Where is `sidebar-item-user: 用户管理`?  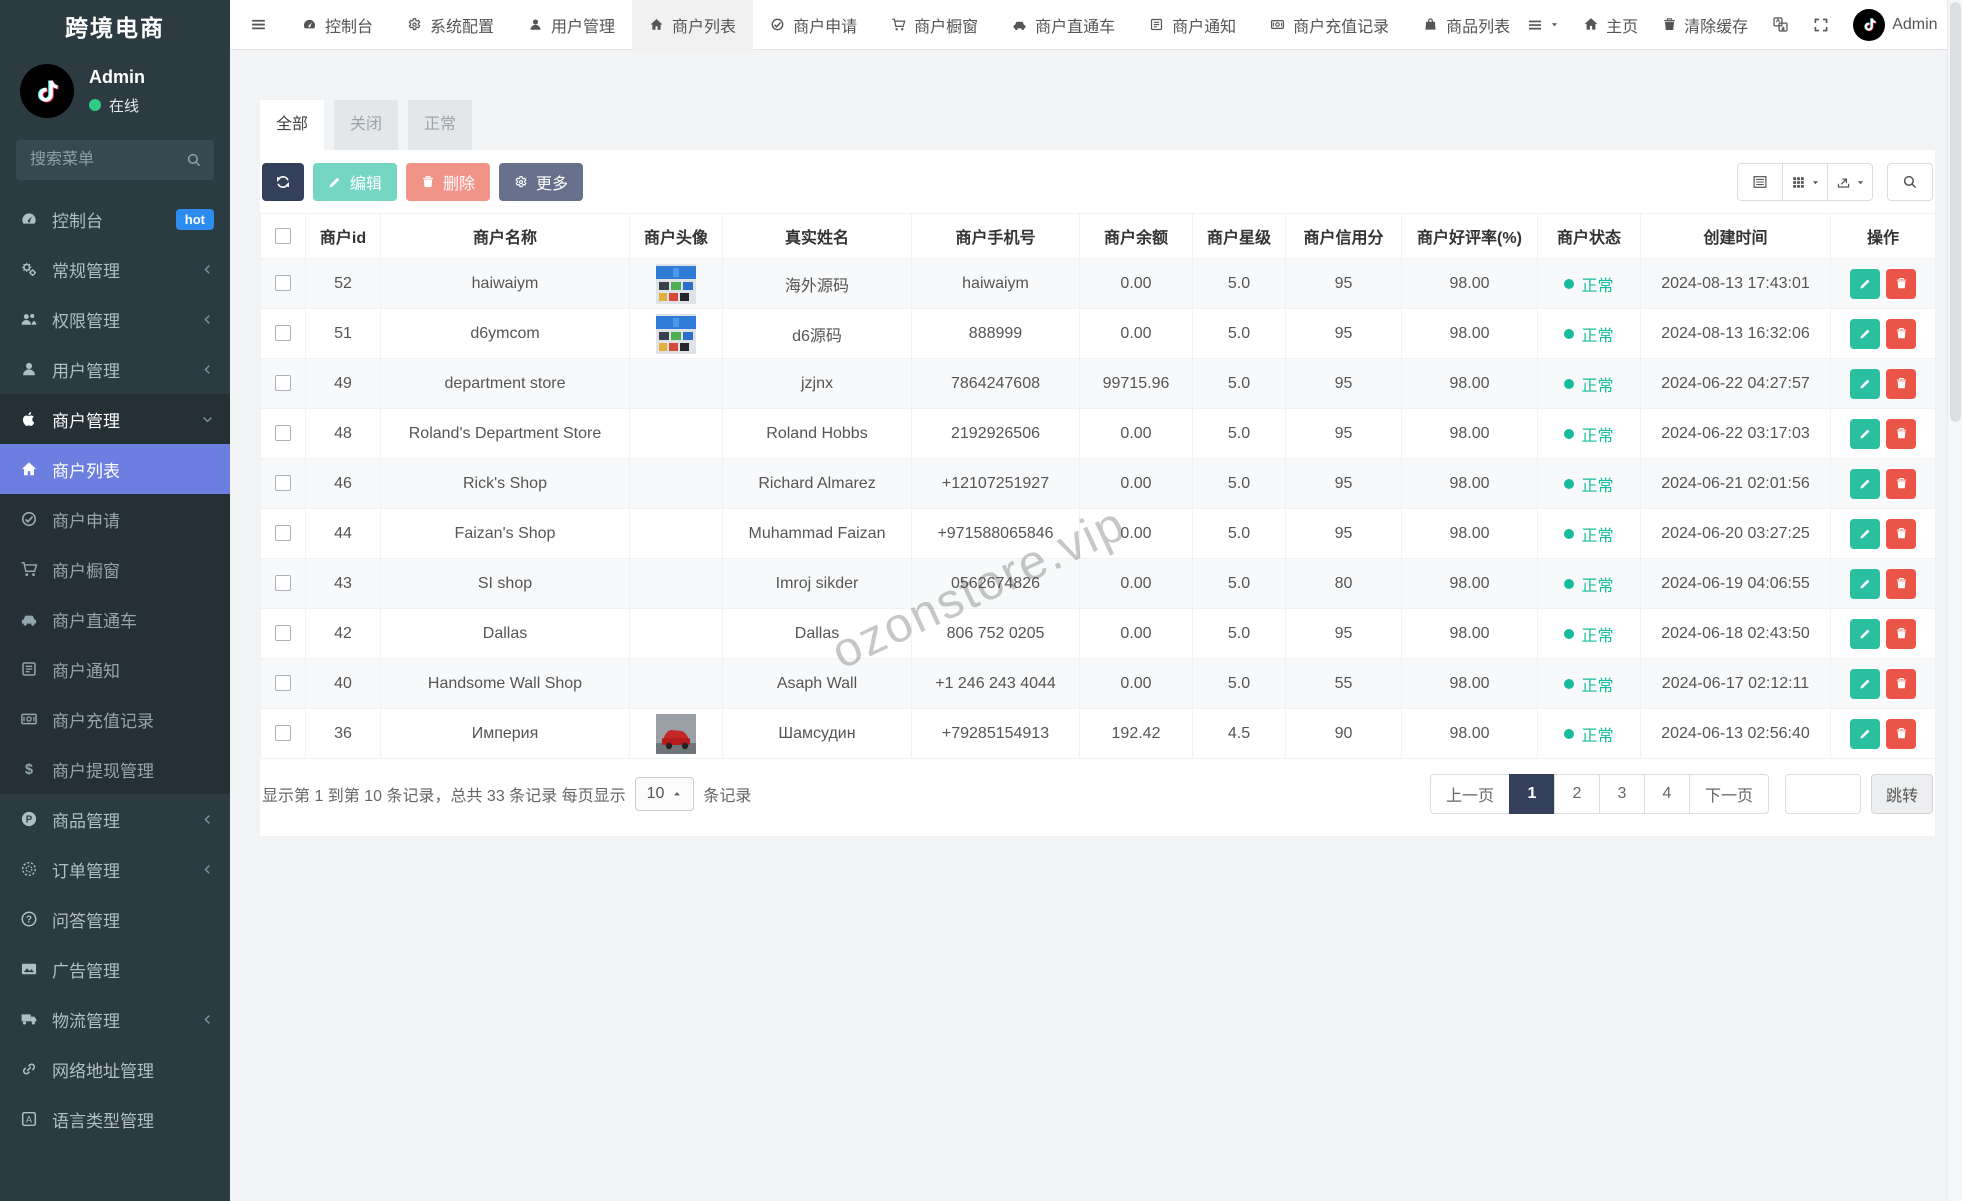
sidebar-item-user: 用户管理 is located at coordinates (115, 369).